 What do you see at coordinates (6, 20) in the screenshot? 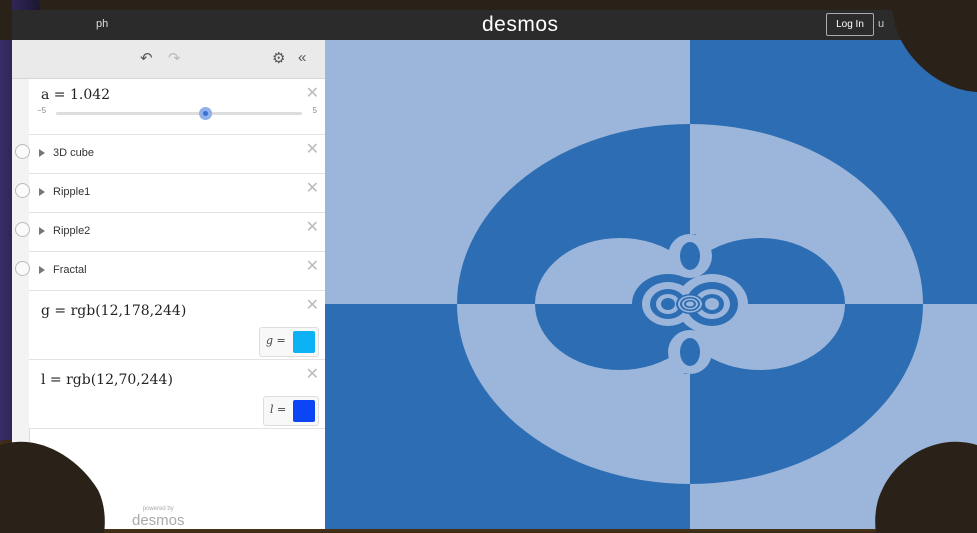
I see `frame-corner-top-left` at bounding box center [6, 20].